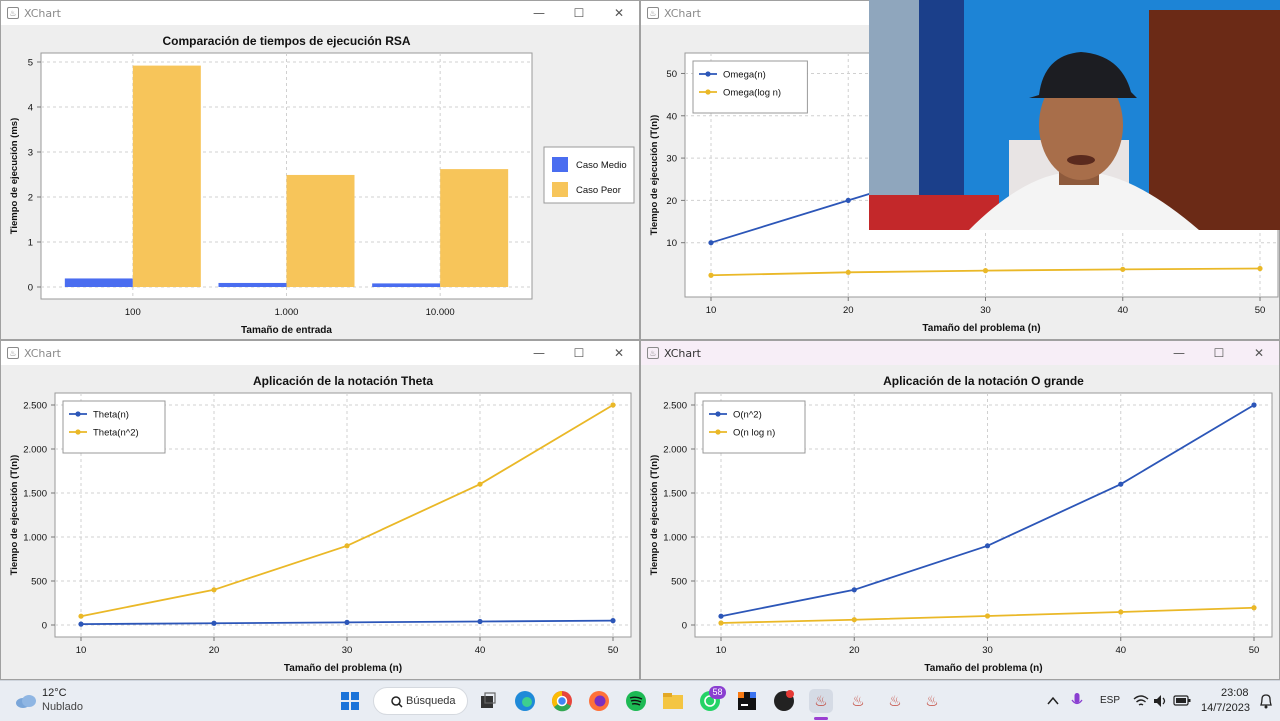 The height and width of the screenshot is (721, 1280). Describe the element at coordinates (30, 243) in the screenshot. I see `y-tick-label: 1` at that location.